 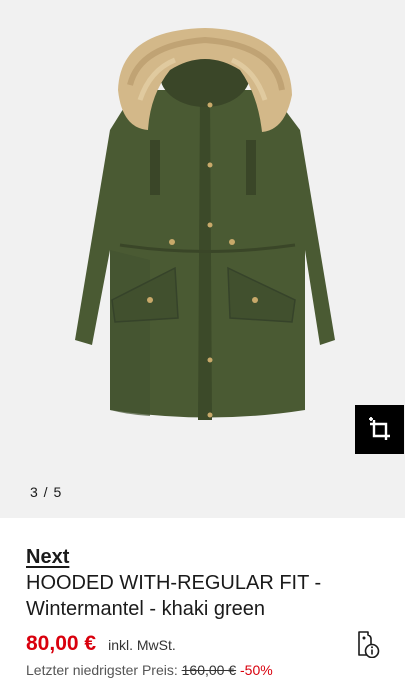 I want to click on crop-icon, so click(x=379, y=428).